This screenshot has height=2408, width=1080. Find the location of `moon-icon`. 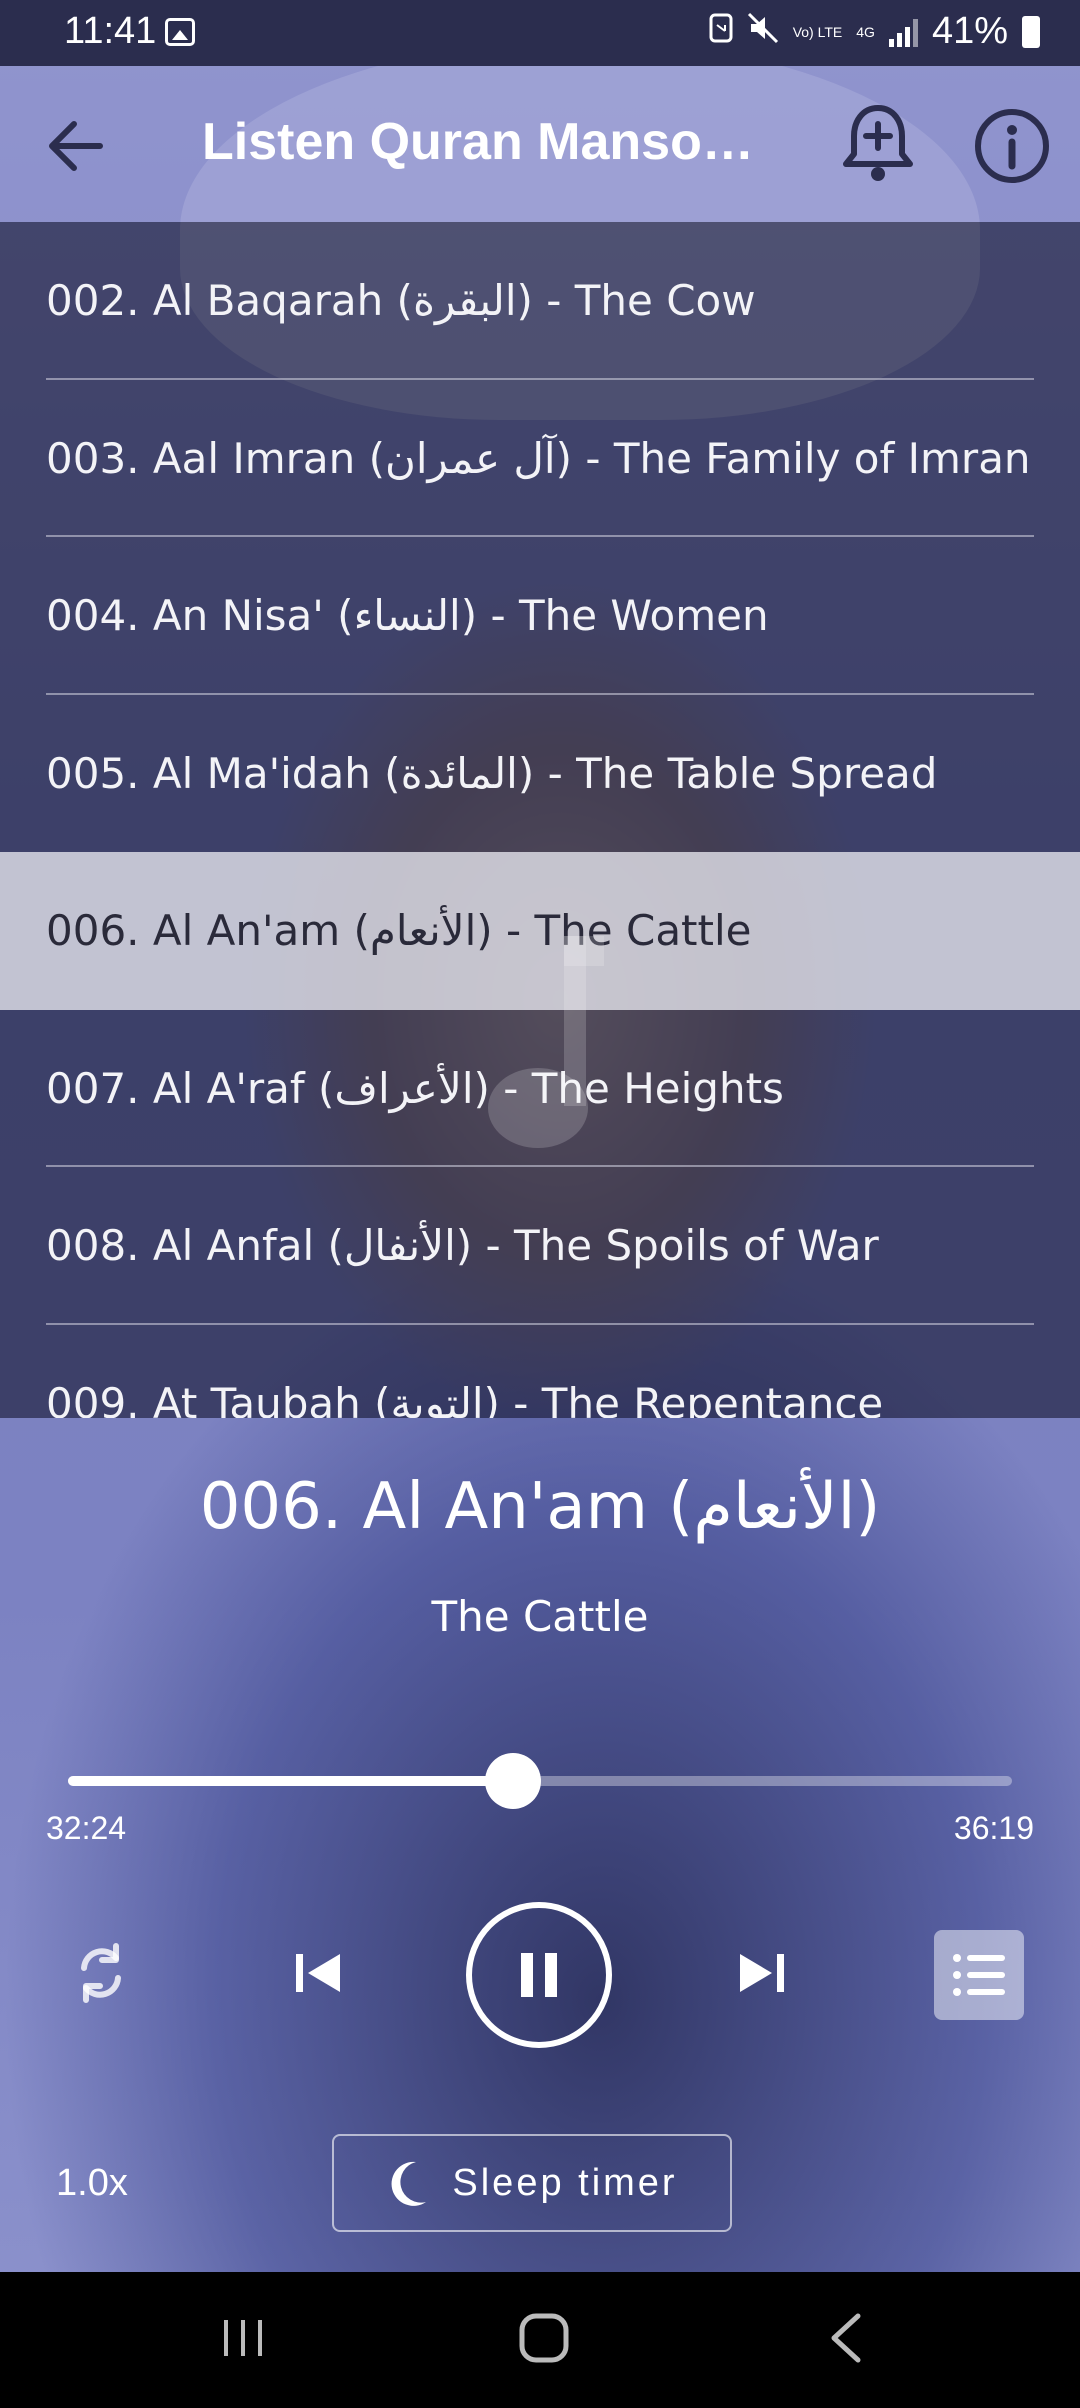

moon-icon is located at coordinates (409, 2183).